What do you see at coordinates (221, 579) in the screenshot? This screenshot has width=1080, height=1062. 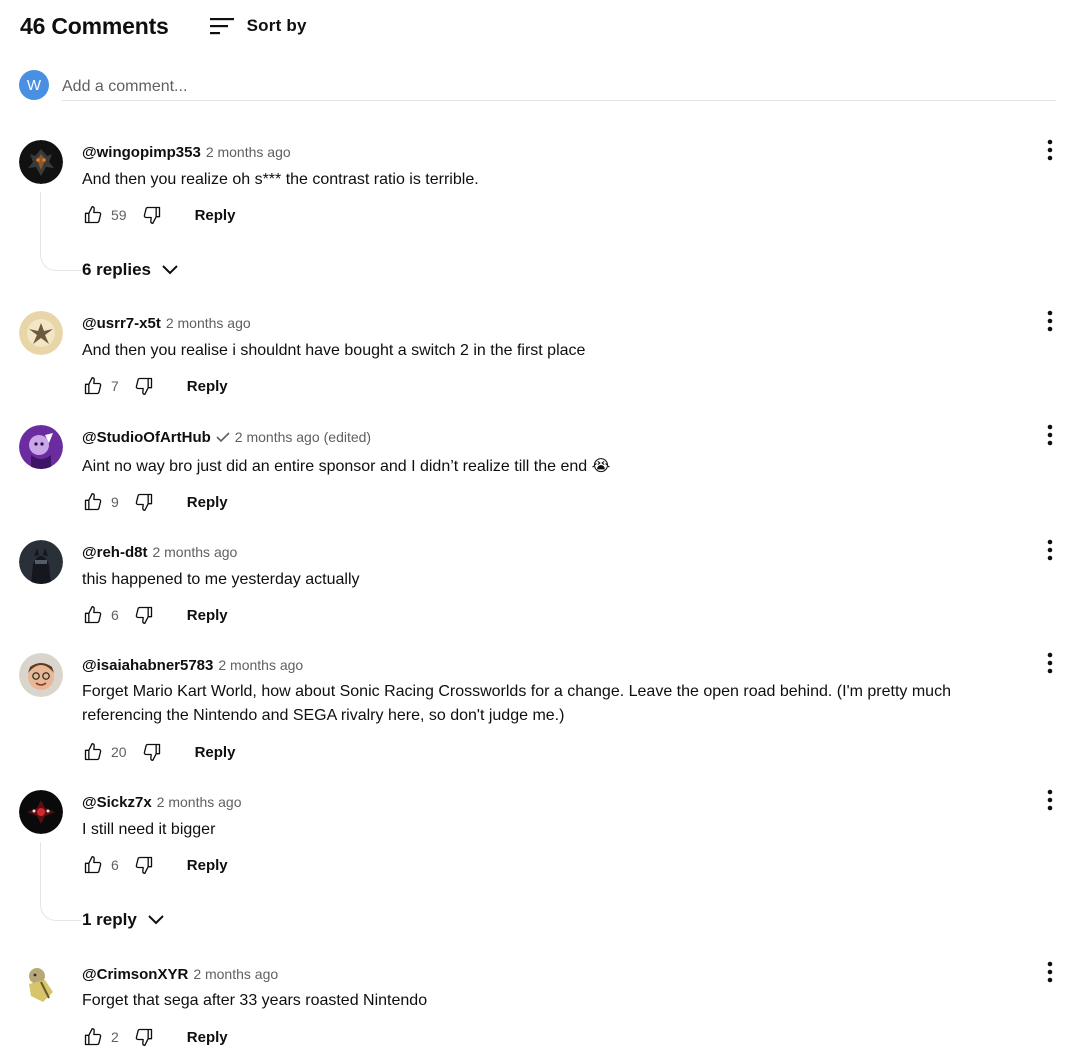 I see `comment-text: this happened to me yesterday actually` at bounding box center [221, 579].